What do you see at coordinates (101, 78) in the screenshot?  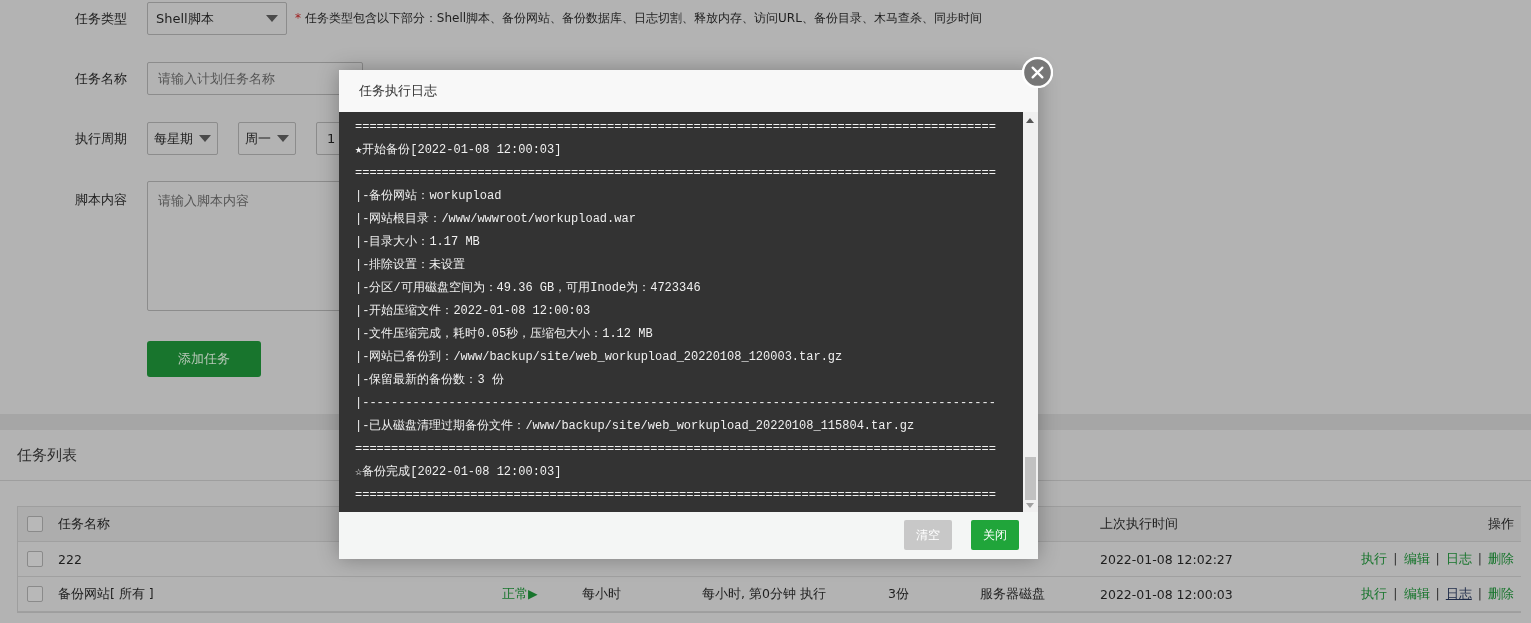 I see `field-label: 任务名称` at bounding box center [101, 78].